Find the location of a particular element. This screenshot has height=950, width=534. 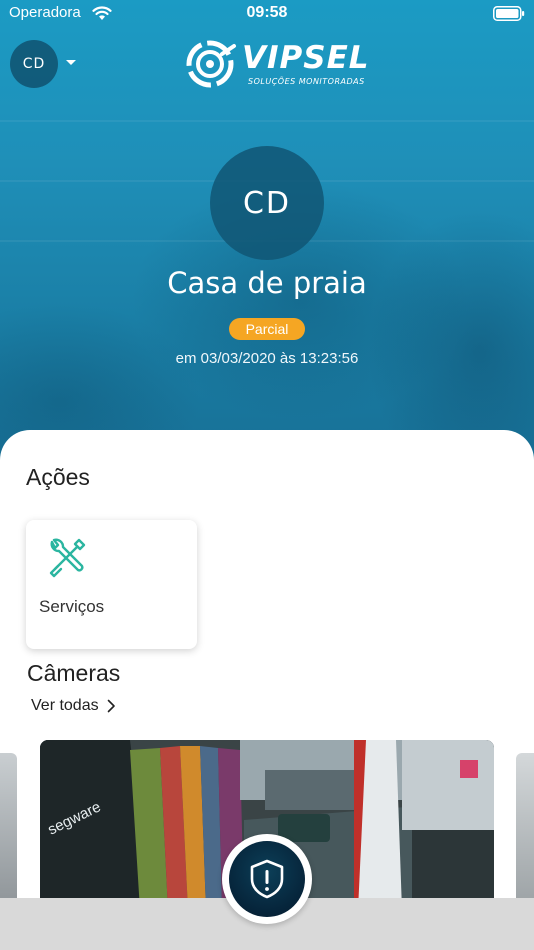

logo-name: VIPSEL is located at coordinates (306, 58).